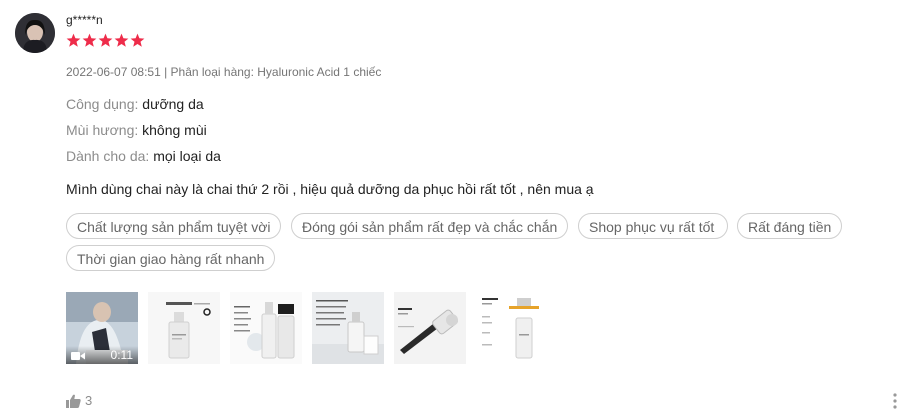 Image resolution: width=916 pixels, height=420 pixels. Describe the element at coordinates (89, 400) in the screenshot. I see `like-count: 3` at that location.